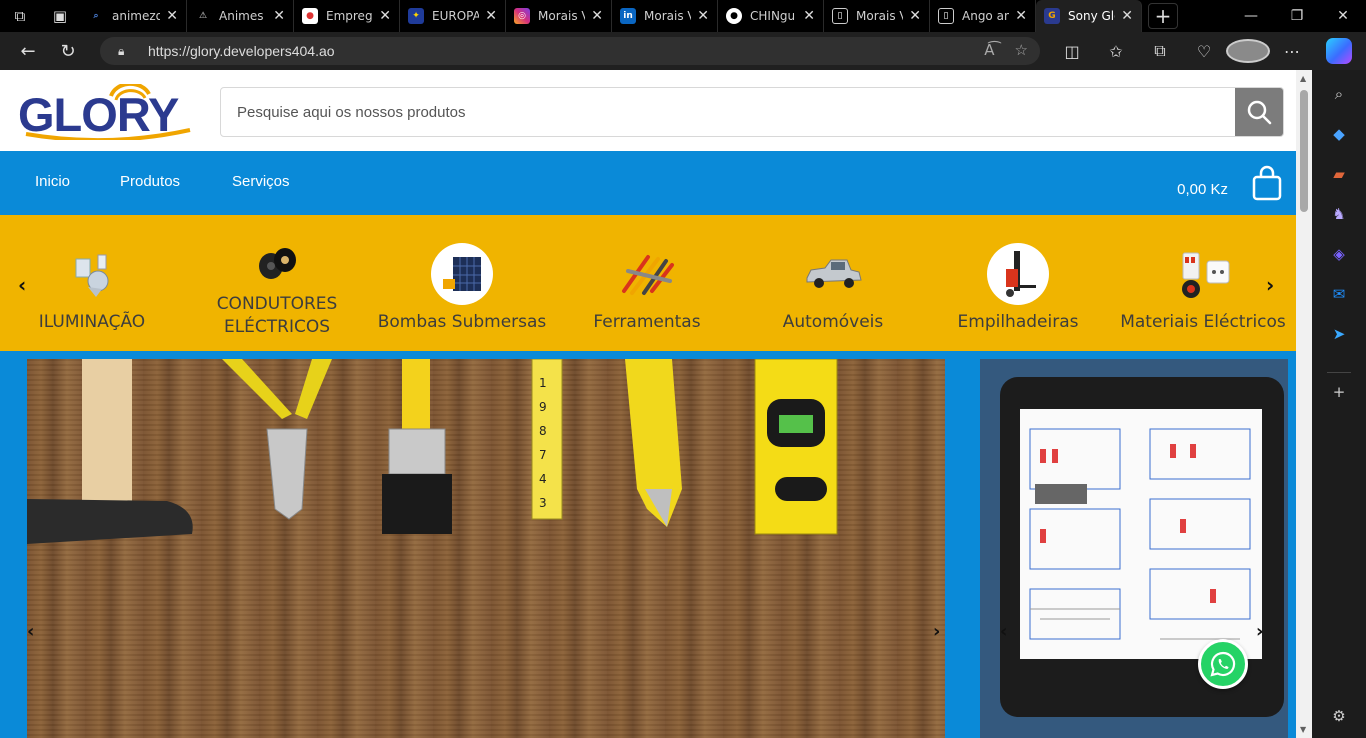 Image resolution: width=1366 pixels, height=738 pixels. What do you see at coordinates (52, 181) in the screenshot?
I see `nav-link-inicio: Inicio` at bounding box center [52, 181].